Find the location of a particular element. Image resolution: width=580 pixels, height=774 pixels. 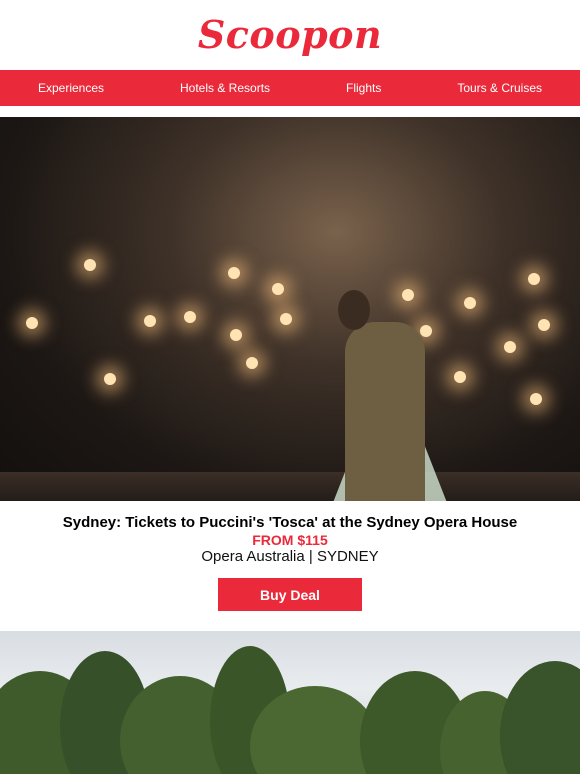

nav-item-flights: Flights is located at coordinates (363, 88).